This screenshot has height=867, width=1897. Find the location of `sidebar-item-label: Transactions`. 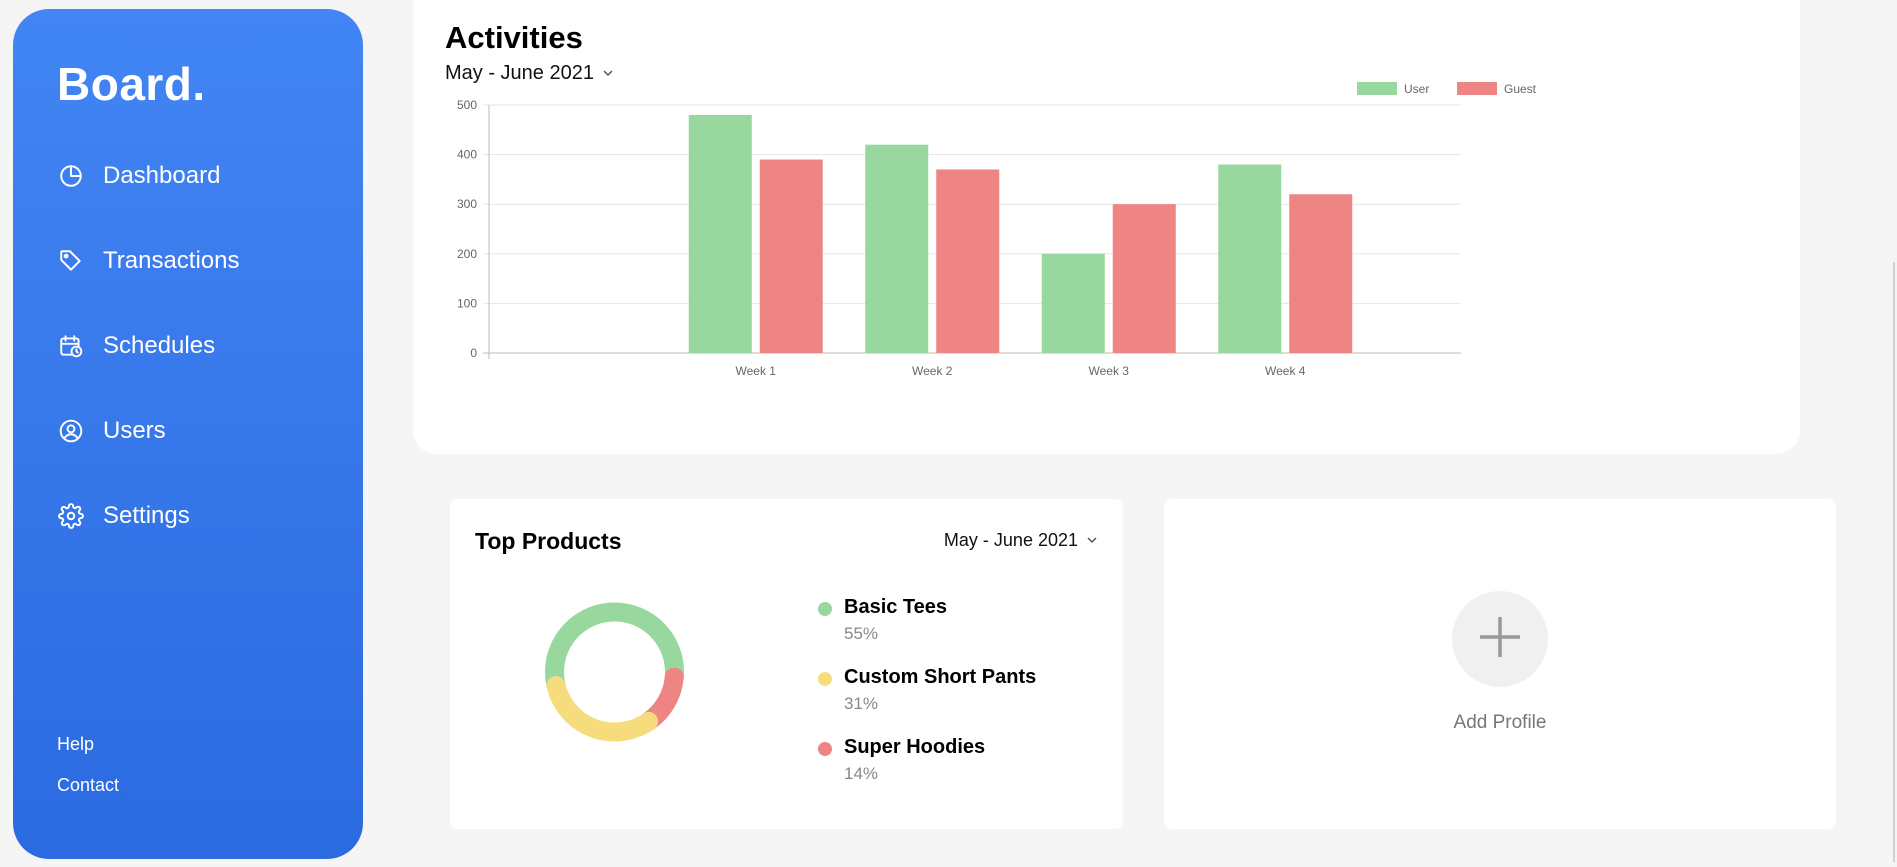

sidebar-item-label: Transactions is located at coordinates (171, 260).